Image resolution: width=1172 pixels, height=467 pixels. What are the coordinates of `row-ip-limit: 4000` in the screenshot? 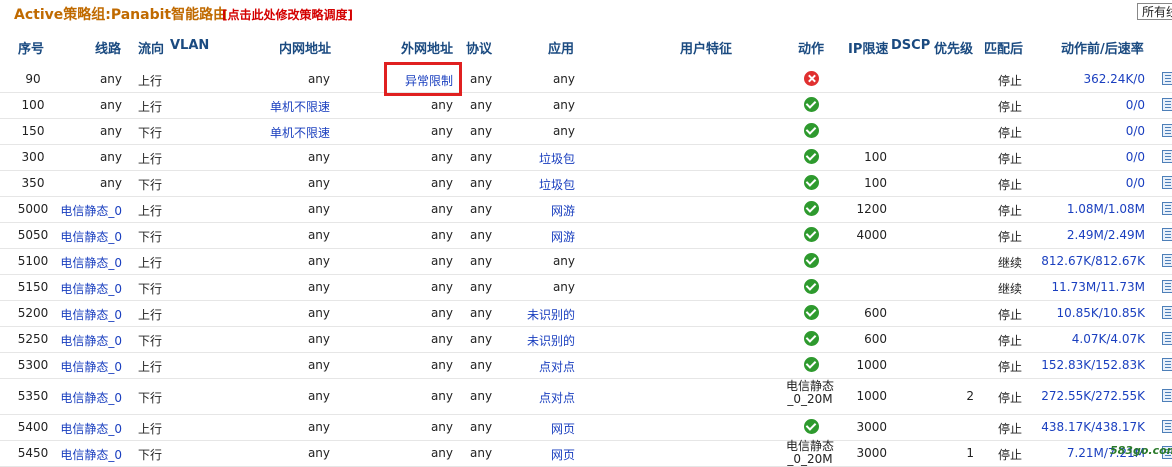 It's located at (871, 235).